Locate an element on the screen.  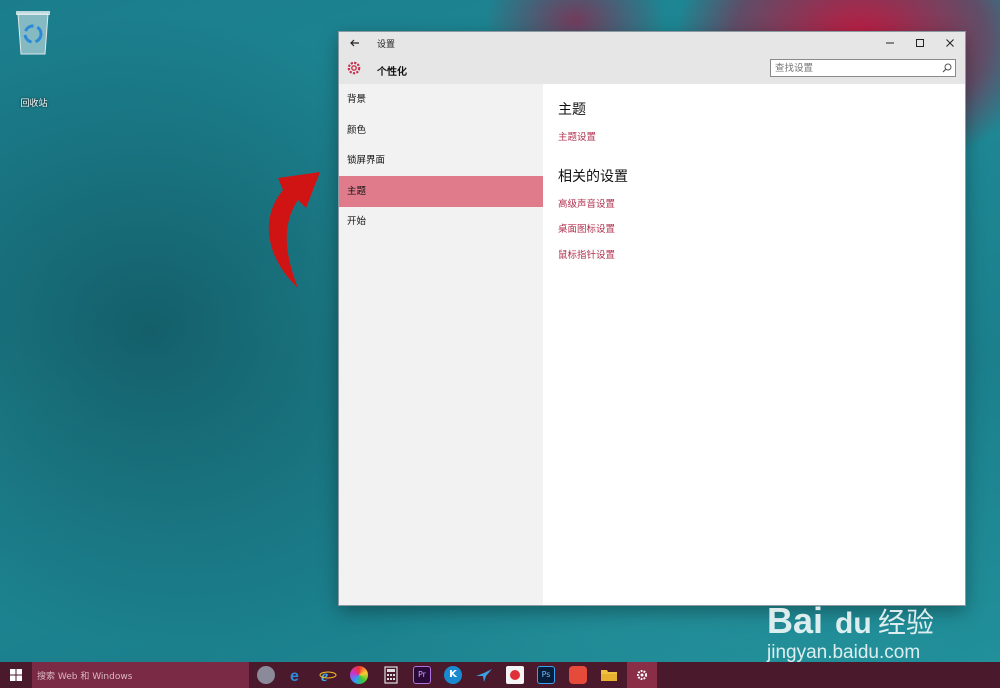
minimize-button is located at coordinates (890, 43).